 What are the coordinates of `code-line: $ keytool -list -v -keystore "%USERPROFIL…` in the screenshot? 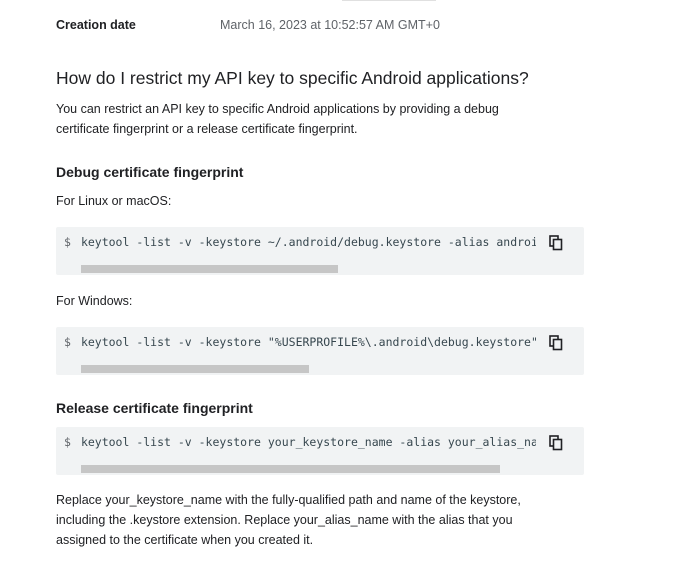 It's located at (300, 342).